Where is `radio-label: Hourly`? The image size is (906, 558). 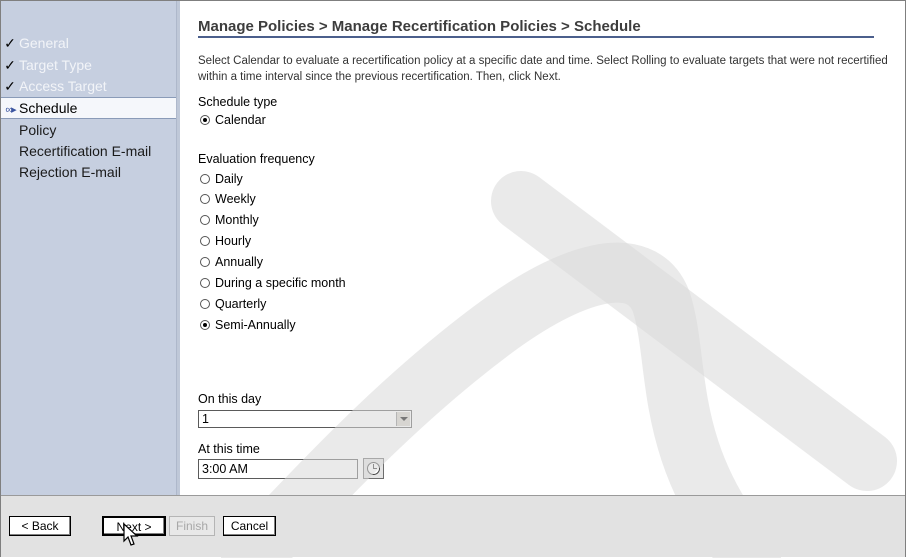 radio-label: Hourly is located at coordinates (233, 241).